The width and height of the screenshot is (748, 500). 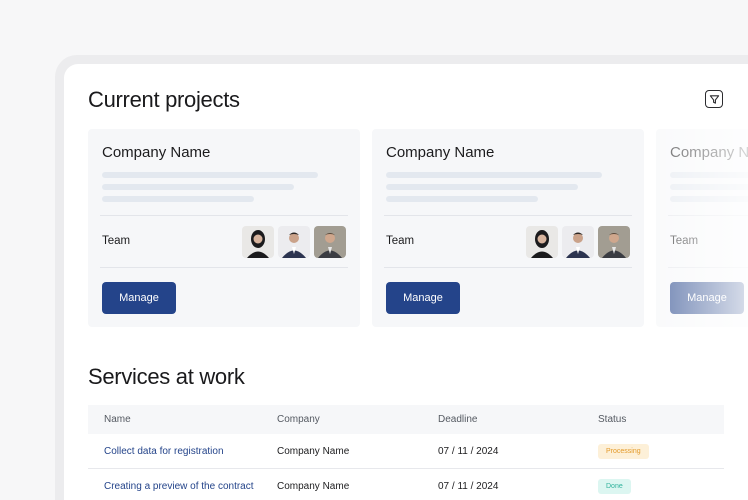 What do you see at coordinates (164, 99) in the screenshot?
I see `section-title-current-projects: Current projects` at bounding box center [164, 99].